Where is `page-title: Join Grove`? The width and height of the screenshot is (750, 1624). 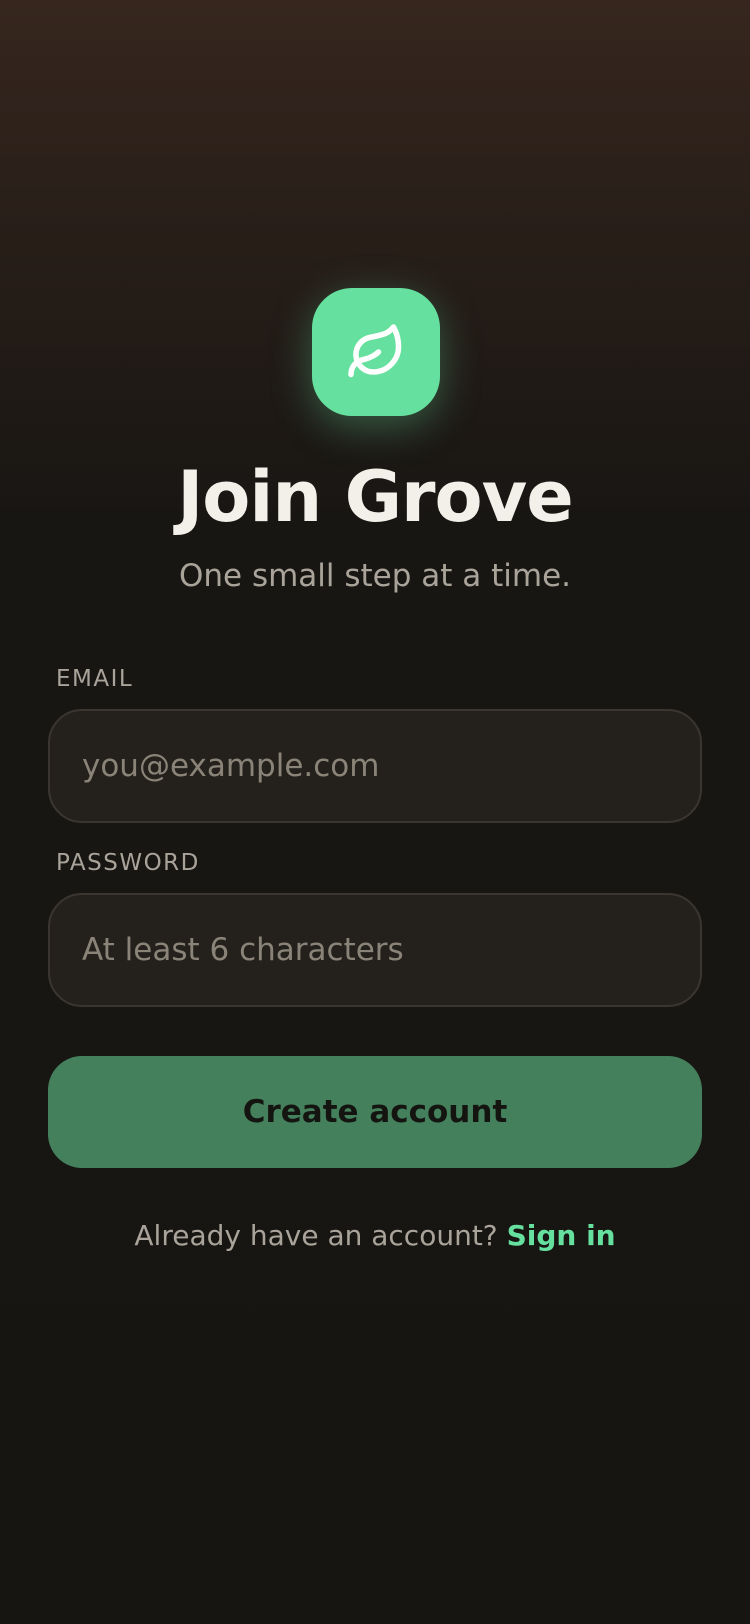 page-title: Join Grove is located at coordinates (375, 497).